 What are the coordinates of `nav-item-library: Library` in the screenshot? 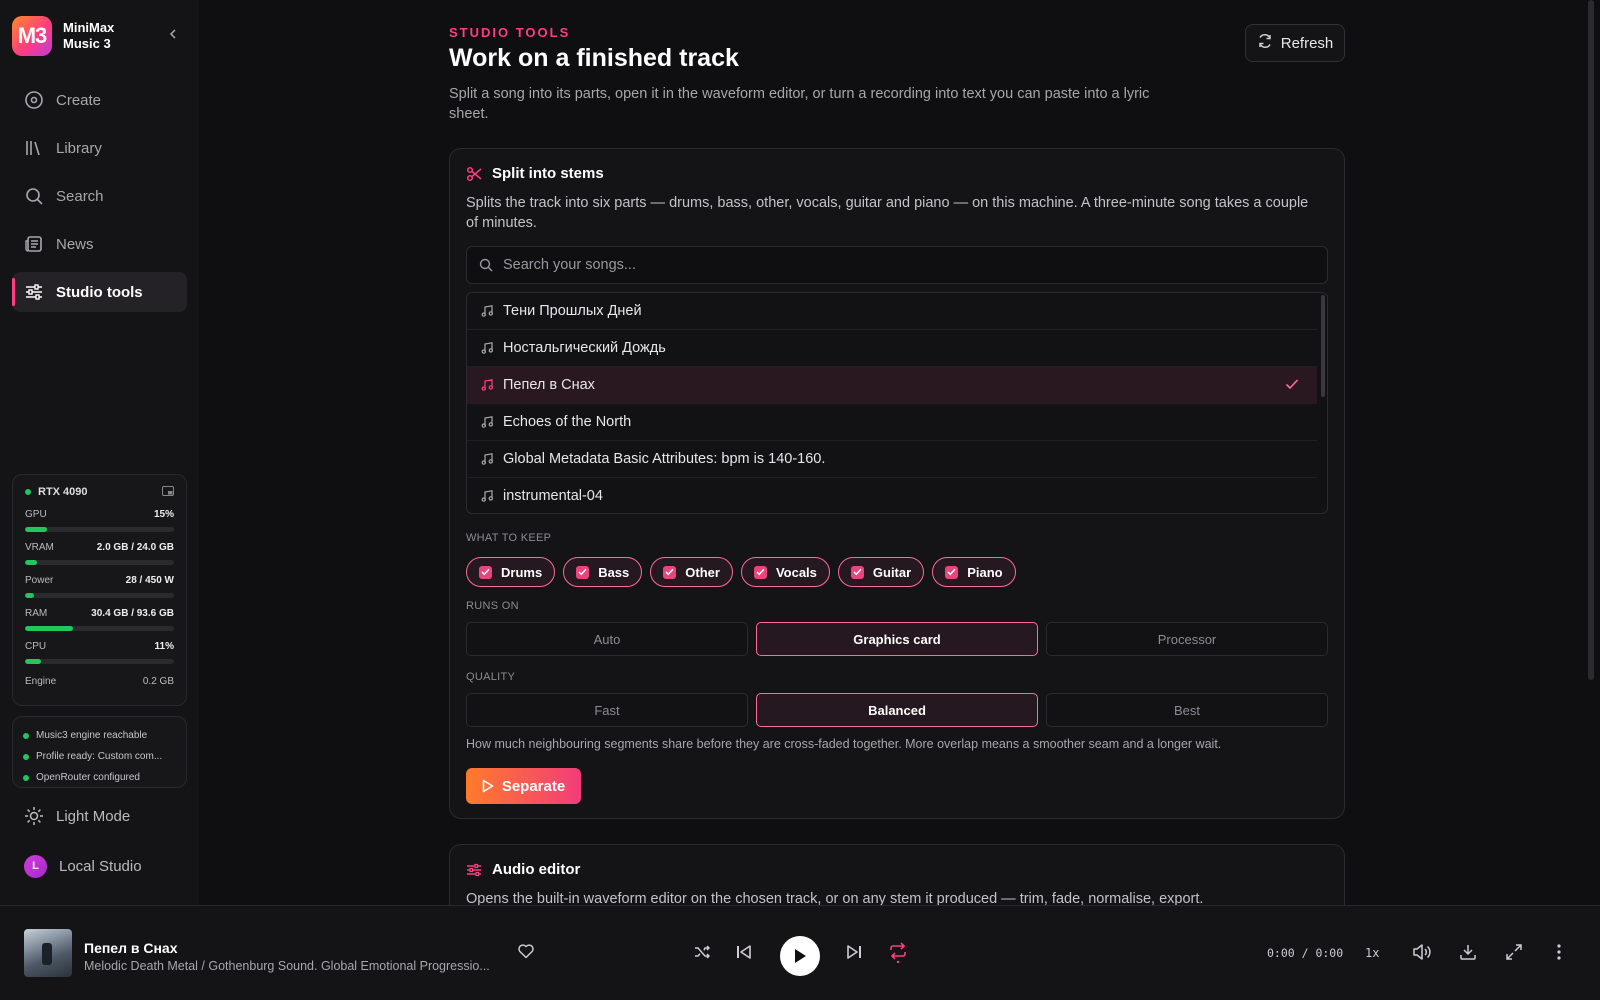 It's located at (99, 148).